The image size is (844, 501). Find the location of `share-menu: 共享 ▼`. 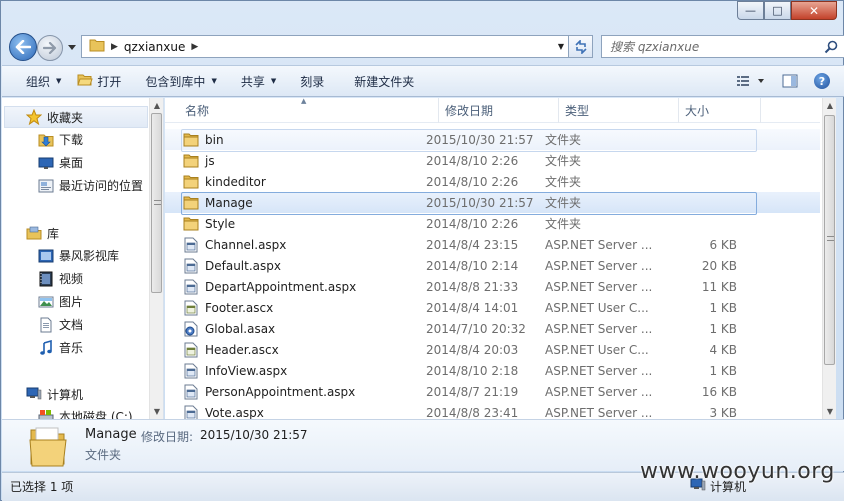

share-menu: 共享 ▼ is located at coordinates (258, 81).